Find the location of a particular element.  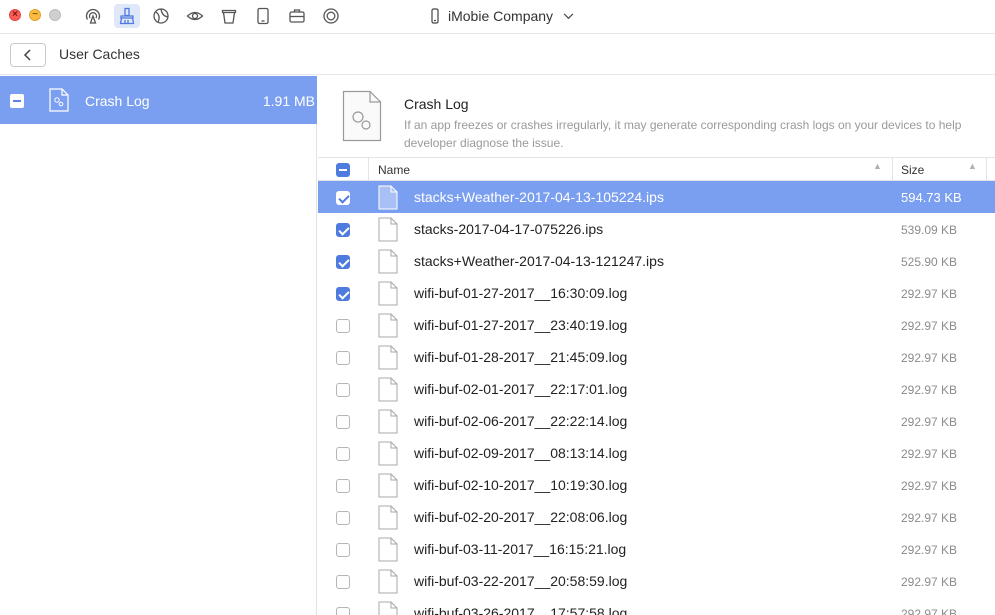

file-size: 525.90 KB is located at coordinates (929, 262).